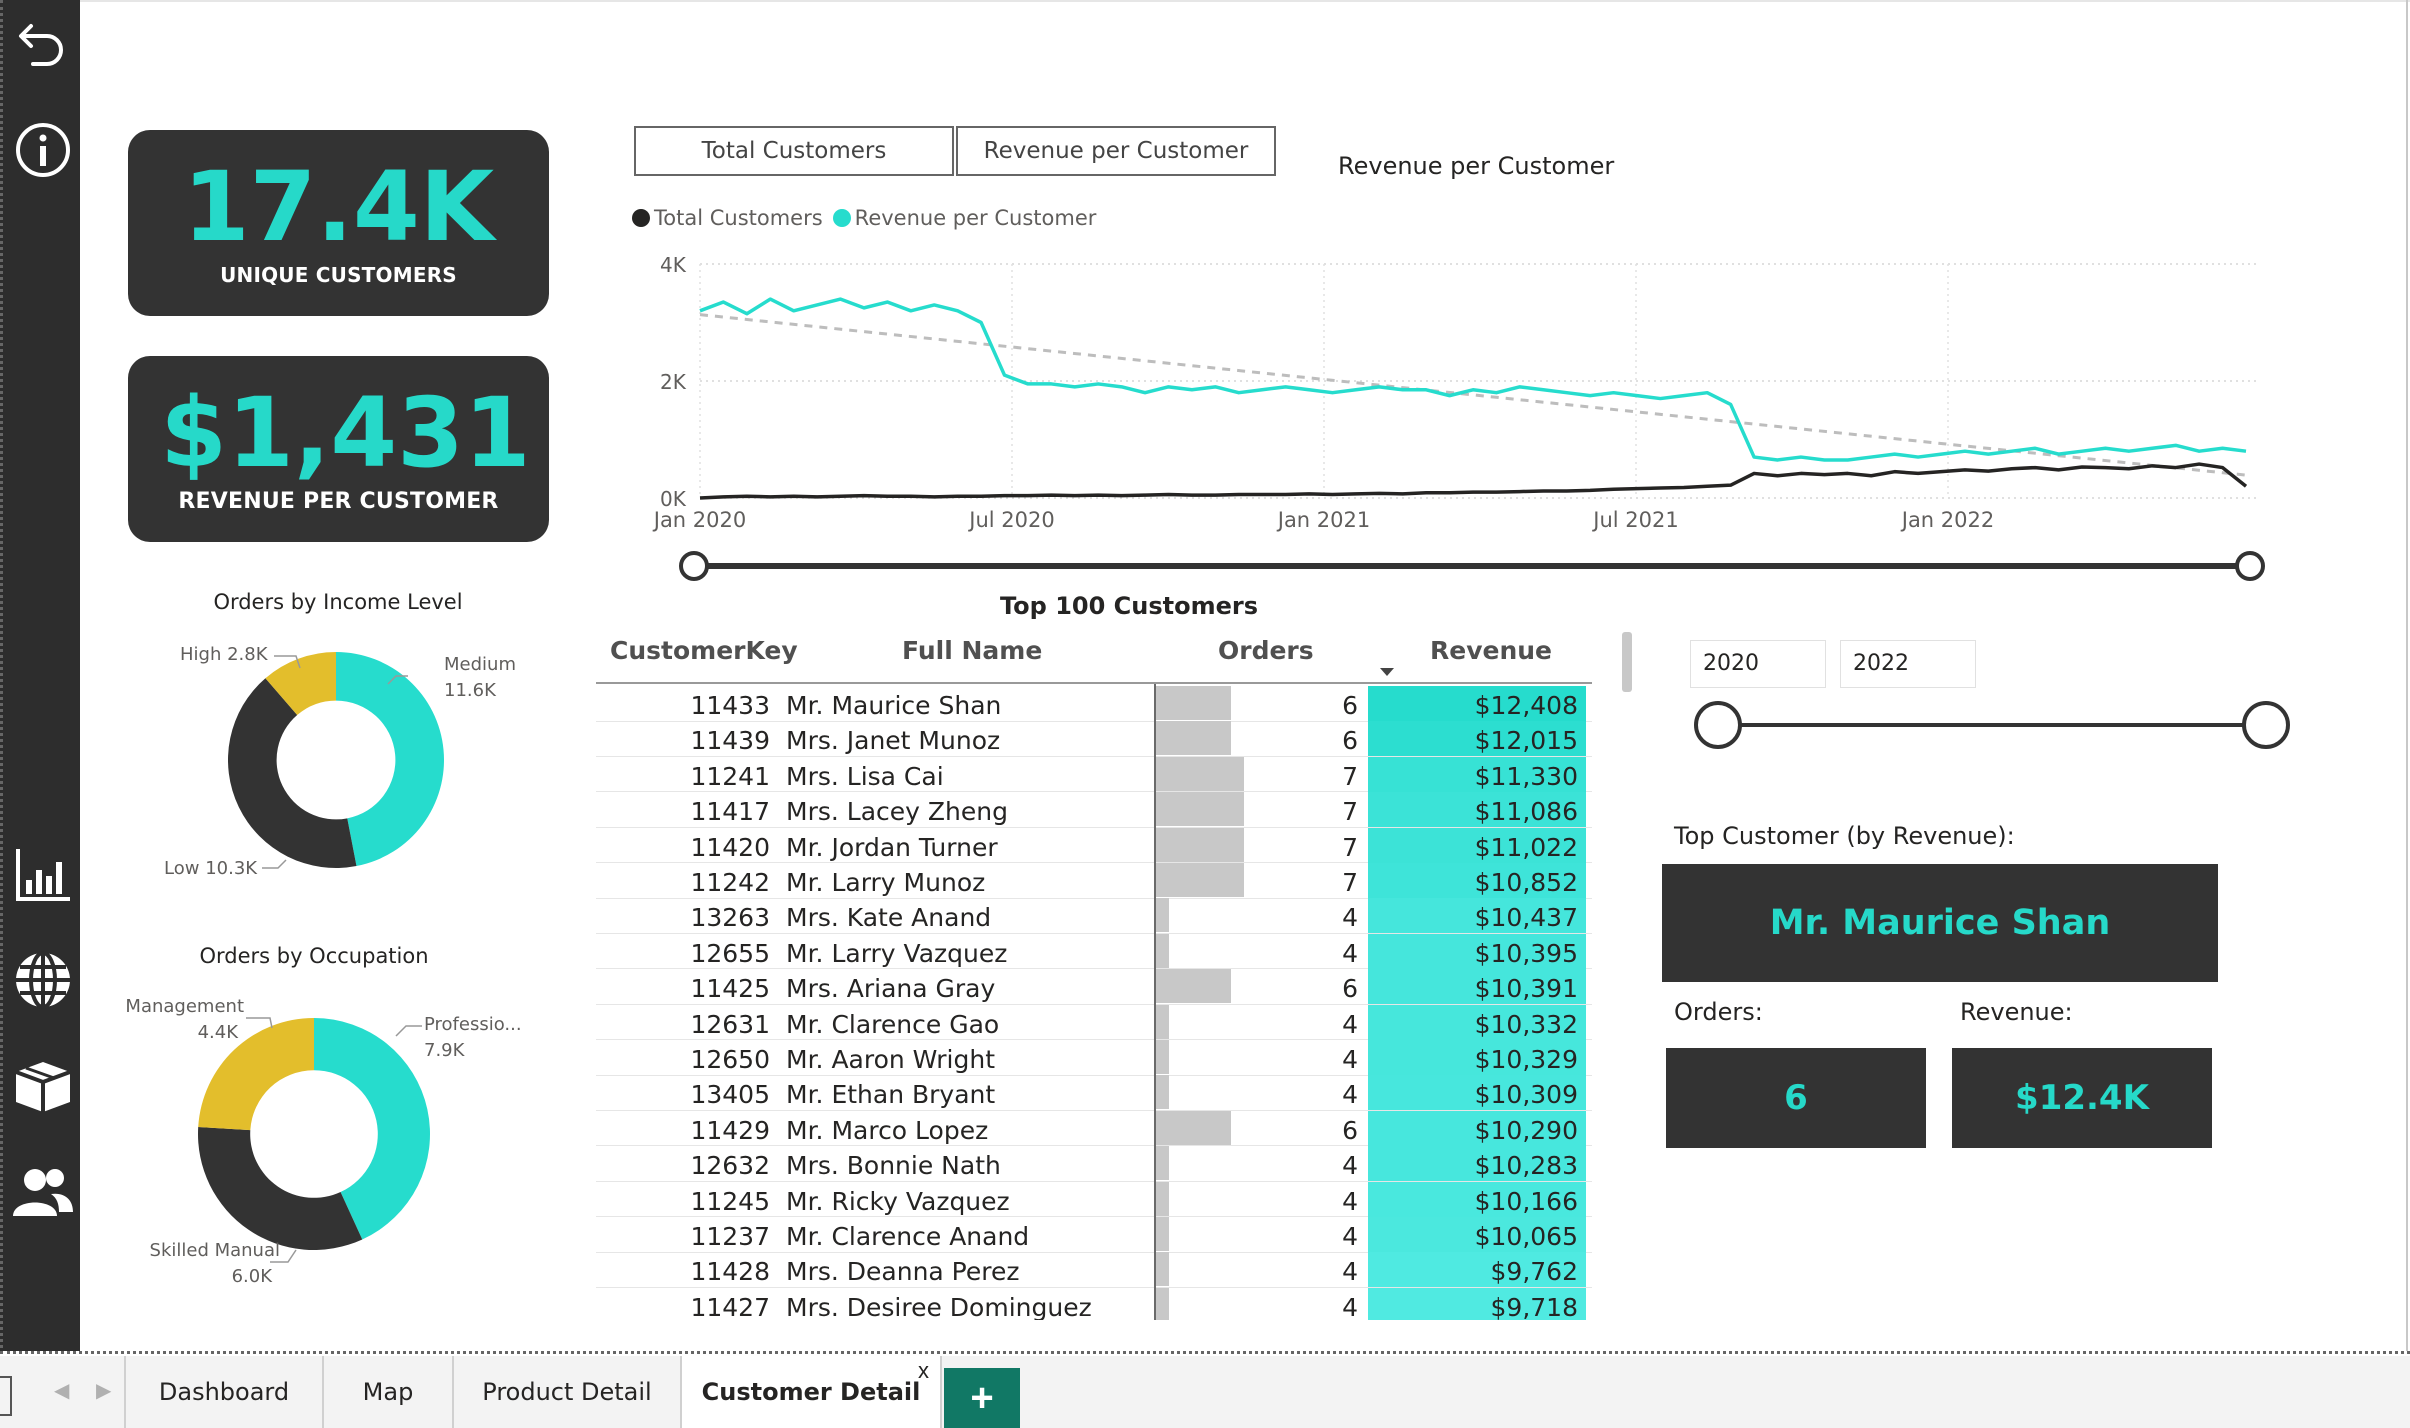 The width and height of the screenshot is (2410, 1428). I want to click on back-arrow-icon, so click(43, 42).